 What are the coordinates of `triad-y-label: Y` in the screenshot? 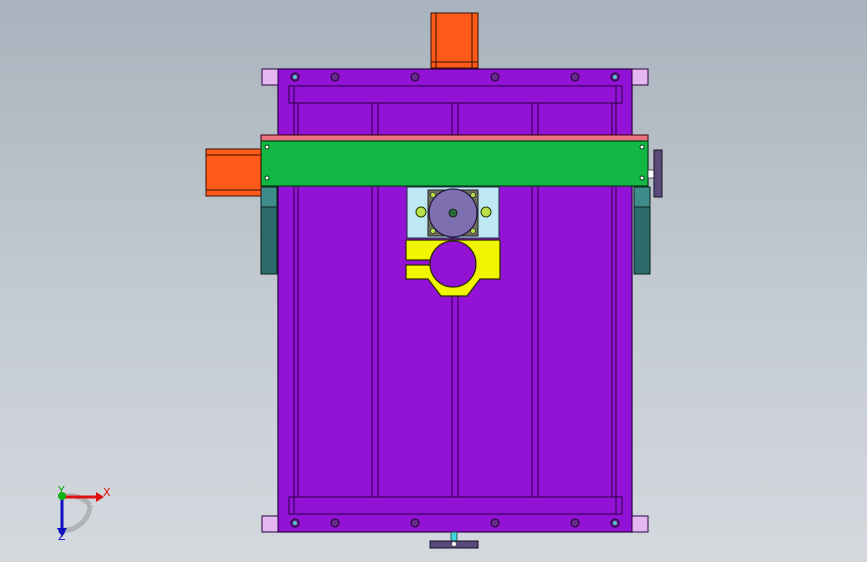 It's located at (61, 490).